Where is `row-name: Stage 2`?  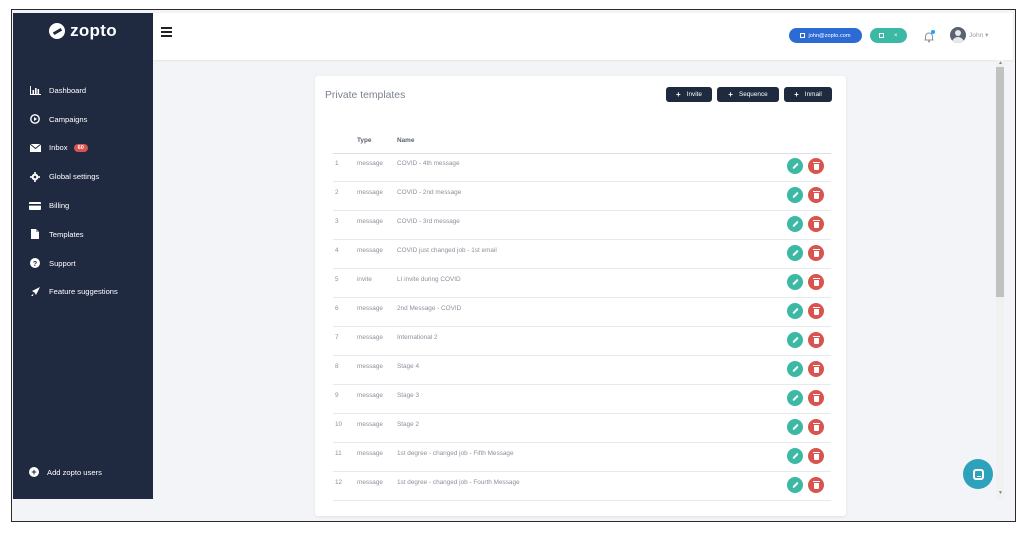 row-name: Stage 2 is located at coordinates (408, 424).